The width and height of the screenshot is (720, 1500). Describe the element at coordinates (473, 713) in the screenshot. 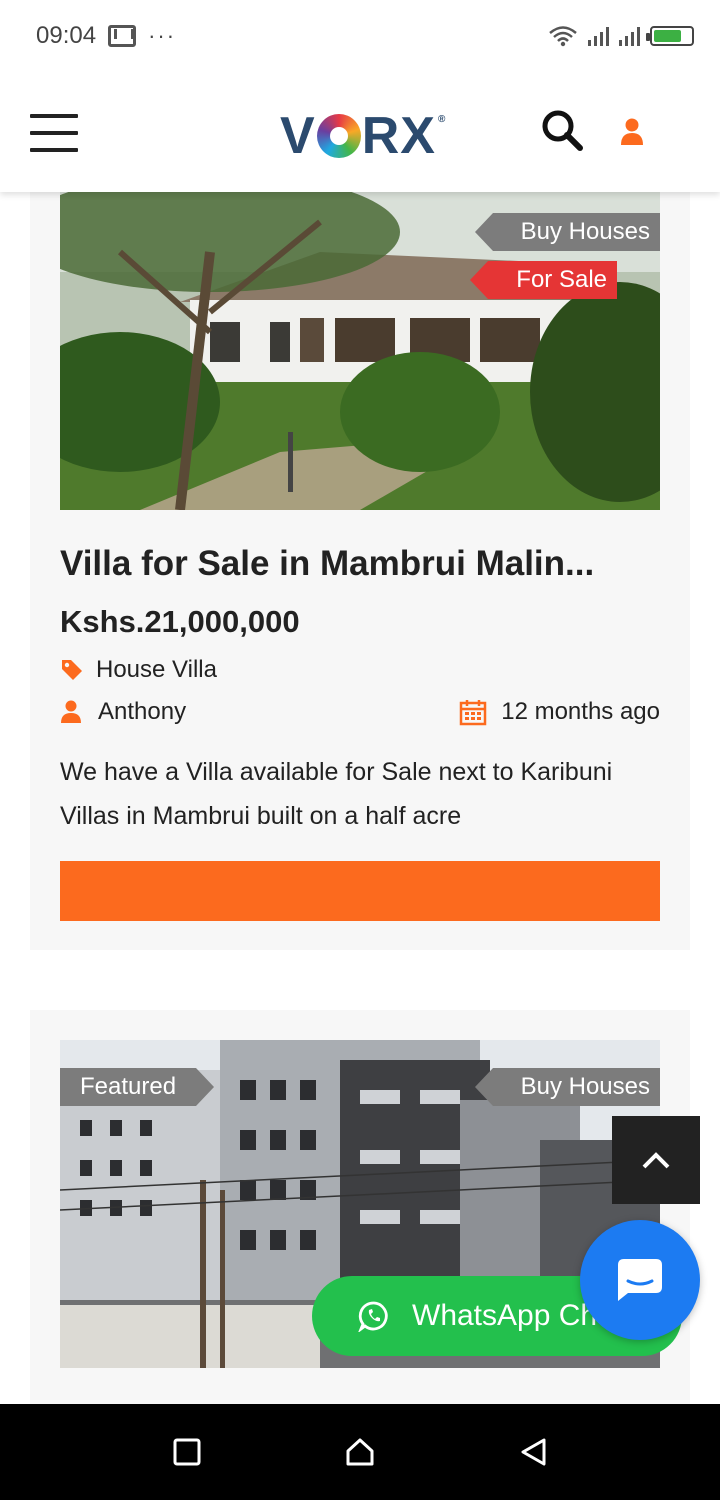

I see `calendar-icon` at that location.